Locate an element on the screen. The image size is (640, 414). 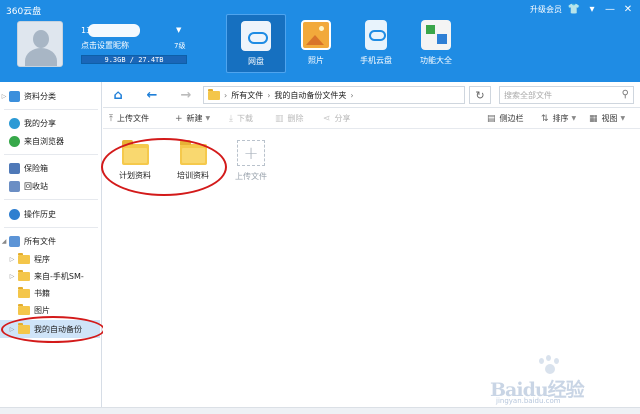
upload-button-label: 上传文件 is located at coordinates (132, 118).